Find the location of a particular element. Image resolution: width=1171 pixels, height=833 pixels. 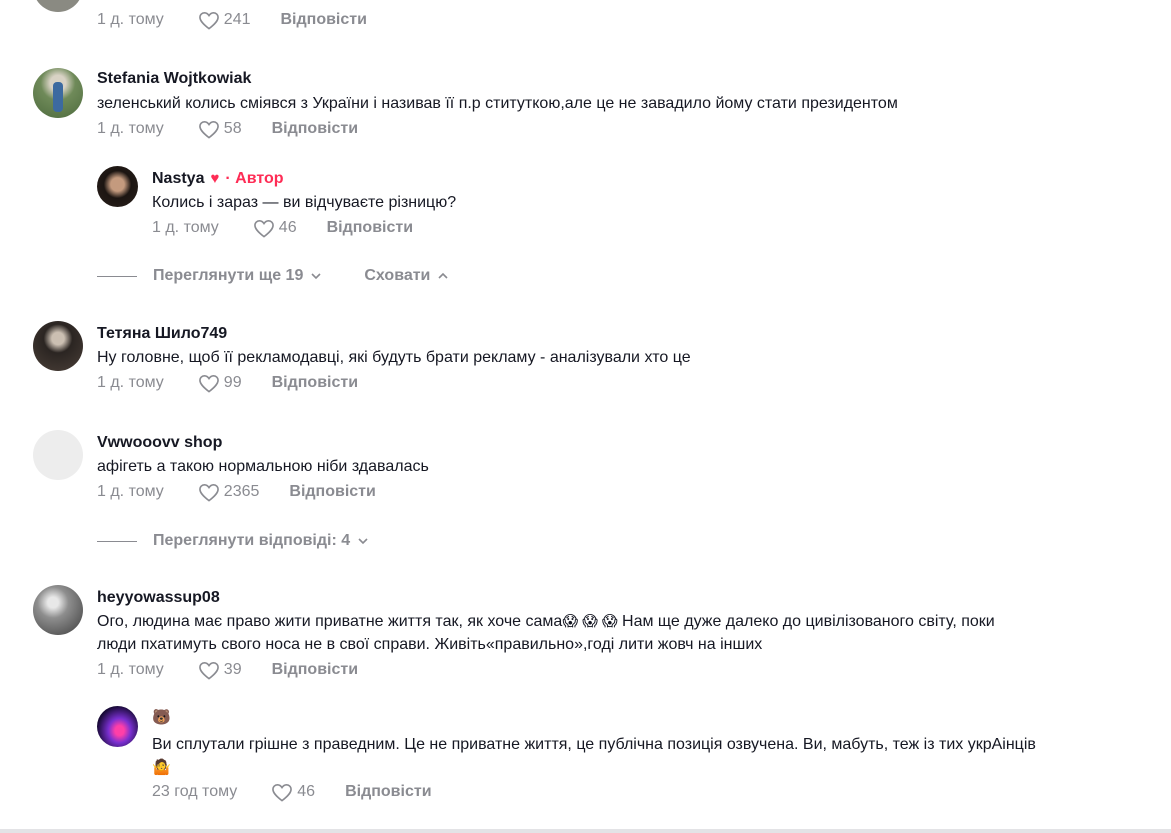

scream-emoji-icon: 😱 😱 😱 is located at coordinates (590, 621).